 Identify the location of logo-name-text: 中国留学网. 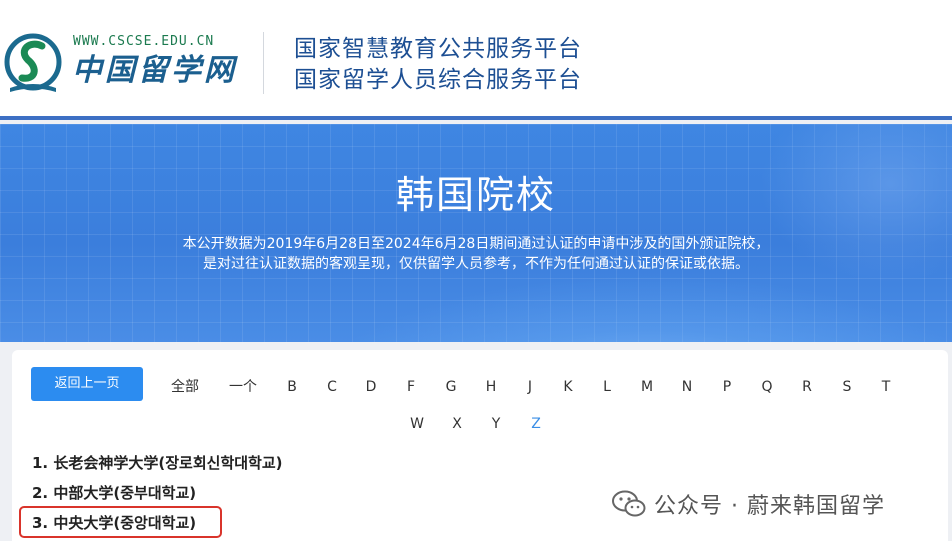
(154, 71).